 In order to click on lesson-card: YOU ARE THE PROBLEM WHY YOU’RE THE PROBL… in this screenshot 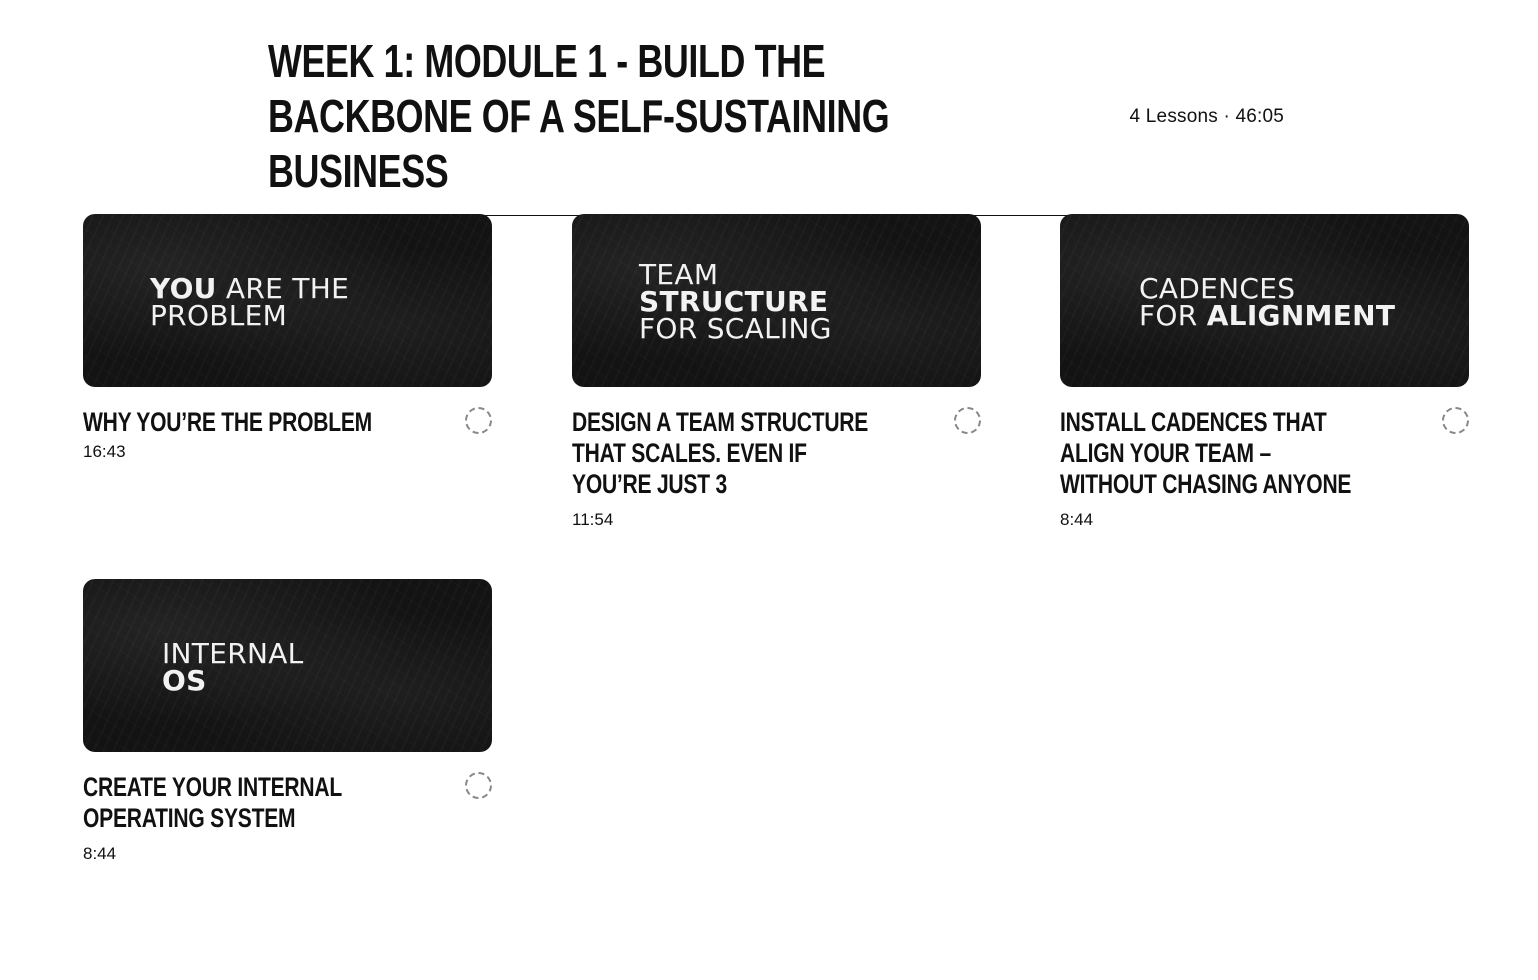, I will do `click(287, 338)`.